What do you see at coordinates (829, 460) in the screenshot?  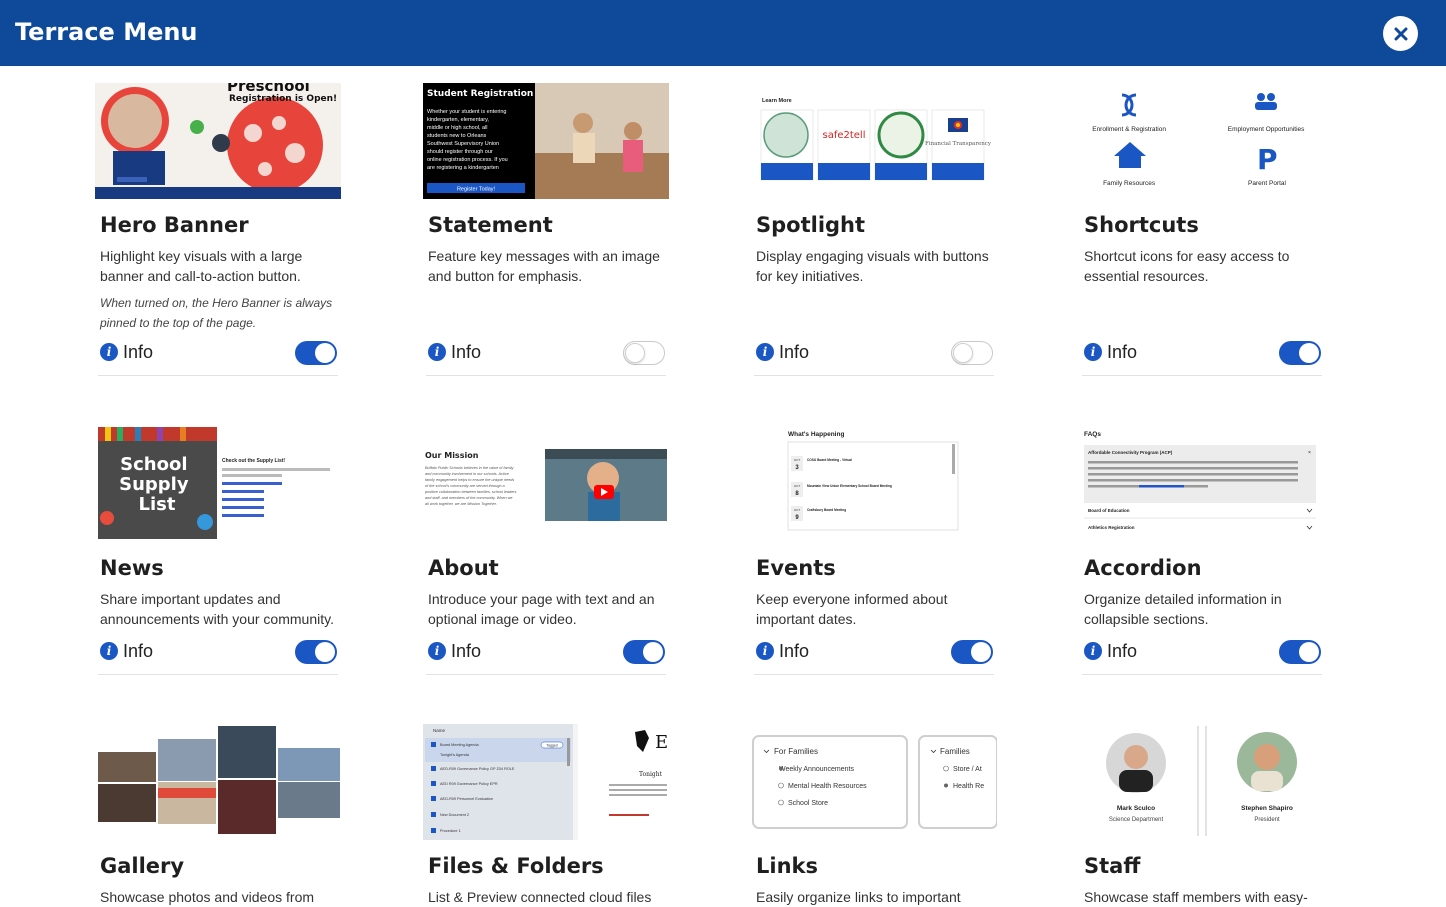 I see `svg-text: COSU Board Meeting - Virtual` at bounding box center [829, 460].